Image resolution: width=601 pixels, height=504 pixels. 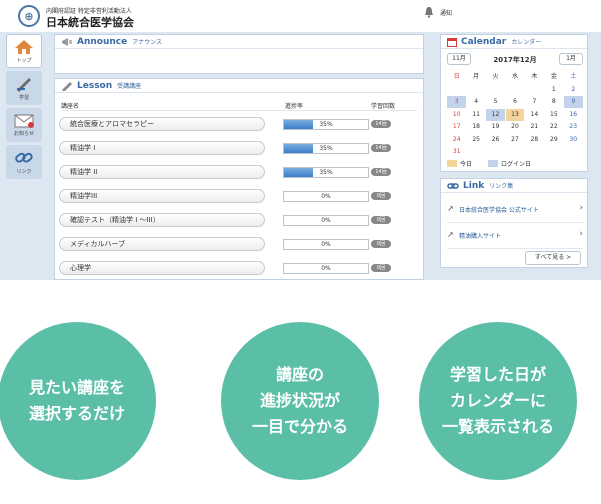 What do you see at coordinates (573, 102) in the screenshot?
I see `calendar-day: 9` at bounding box center [573, 102].